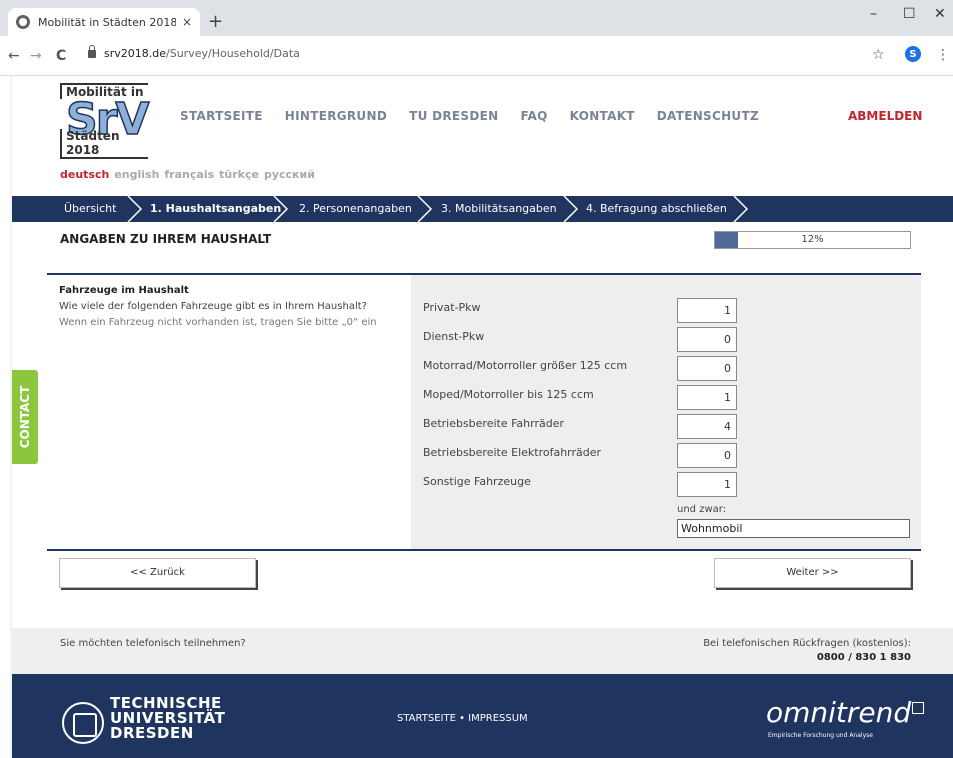 The width and height of the screenshot is (953, 758). I want to click on lock-icon, so click(92, 51).